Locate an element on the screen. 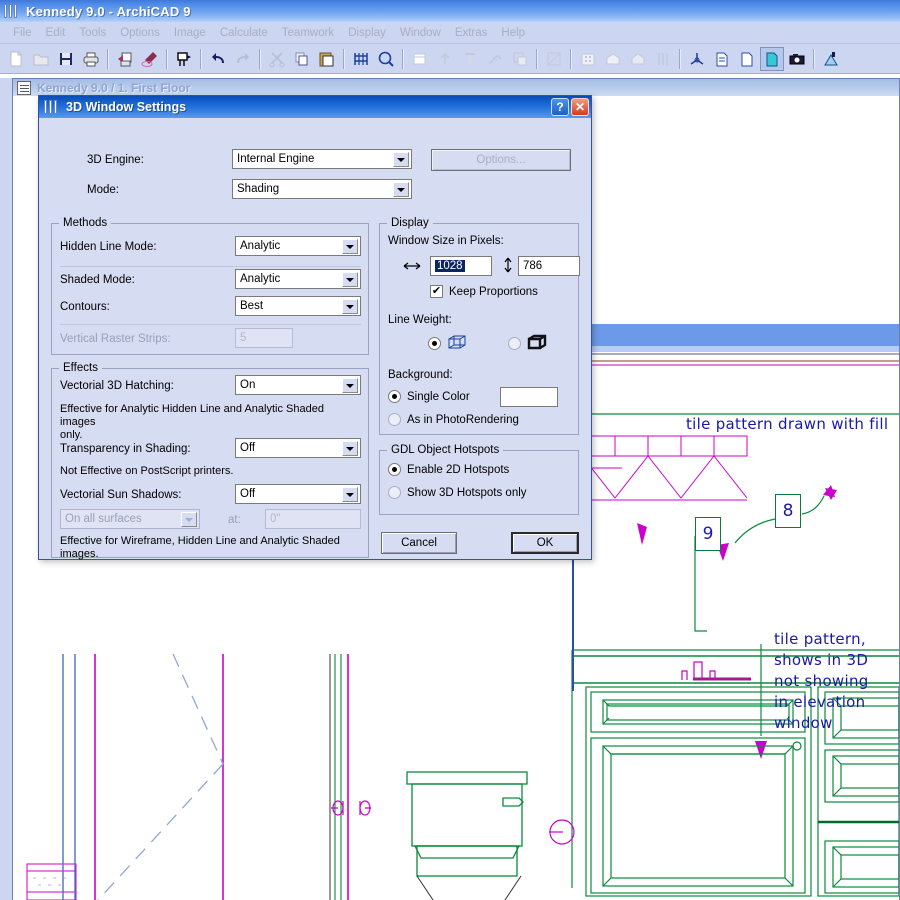  window-tile-icon is located at coordinates (420, 59).